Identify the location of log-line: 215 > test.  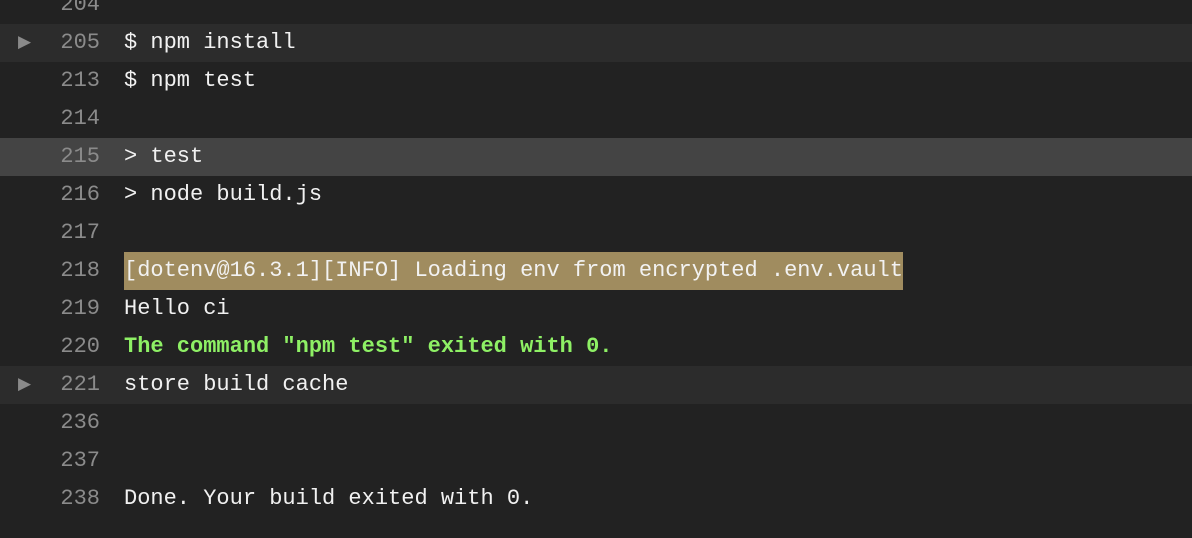
(596, 157).